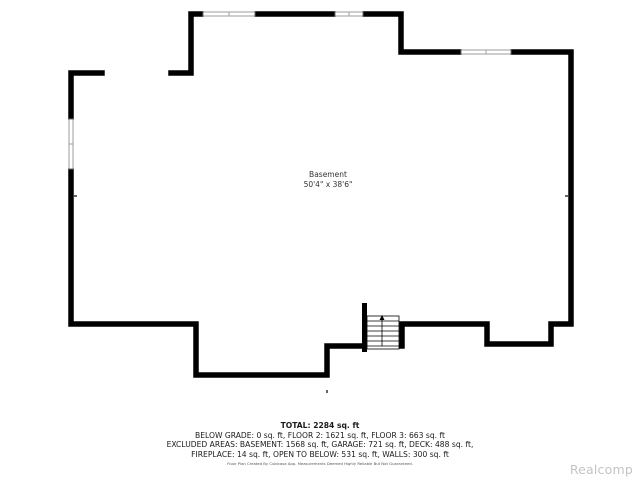 Image resolution: width=640 pixels, height=480 pixels. What do you see at coordinates (229, 14) in the screenshot?
I see `window-top-left` at bounding box center [229, 14].